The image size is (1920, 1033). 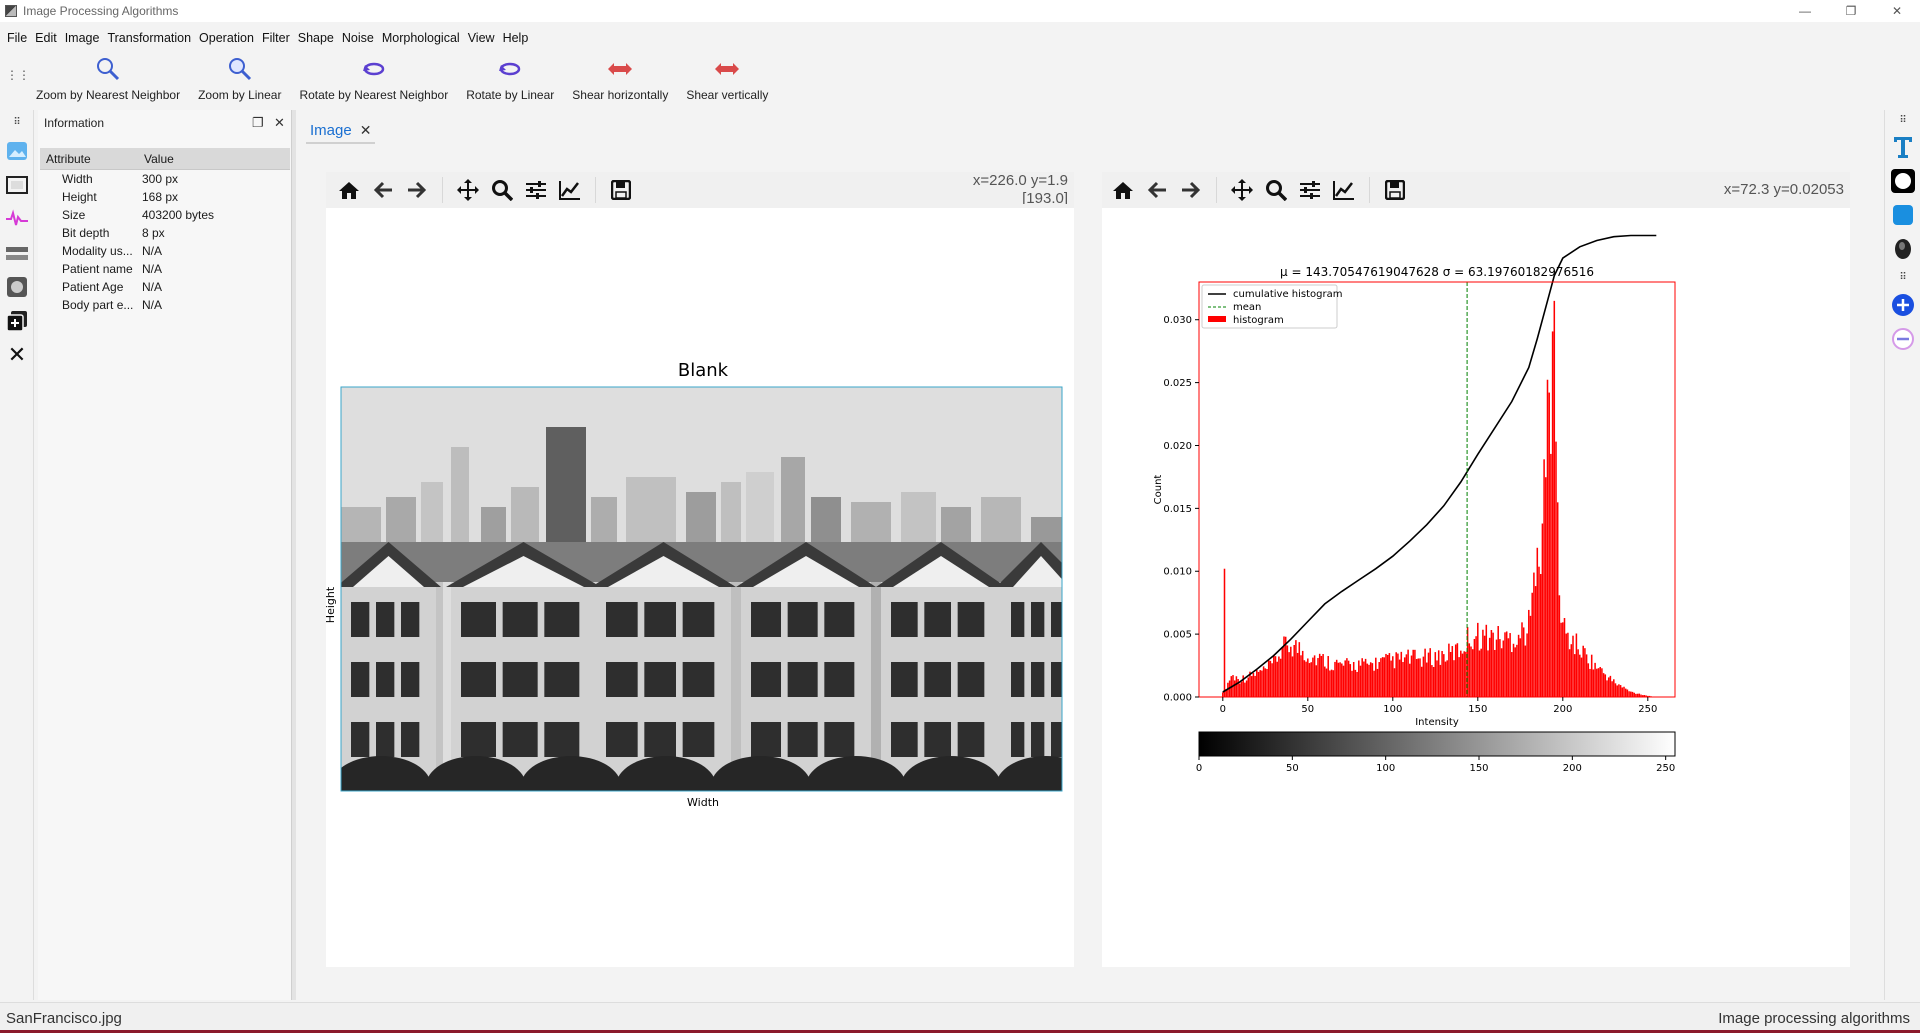 What do you see at coordinates (1851, 11) in the screenshot?
I see `restore-button: ❐` at bounding box center [1851, 11].